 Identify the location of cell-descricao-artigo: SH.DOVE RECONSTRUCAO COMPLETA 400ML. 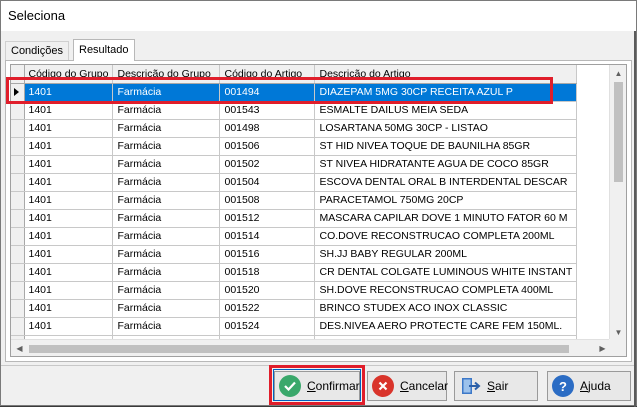
(446, 290).